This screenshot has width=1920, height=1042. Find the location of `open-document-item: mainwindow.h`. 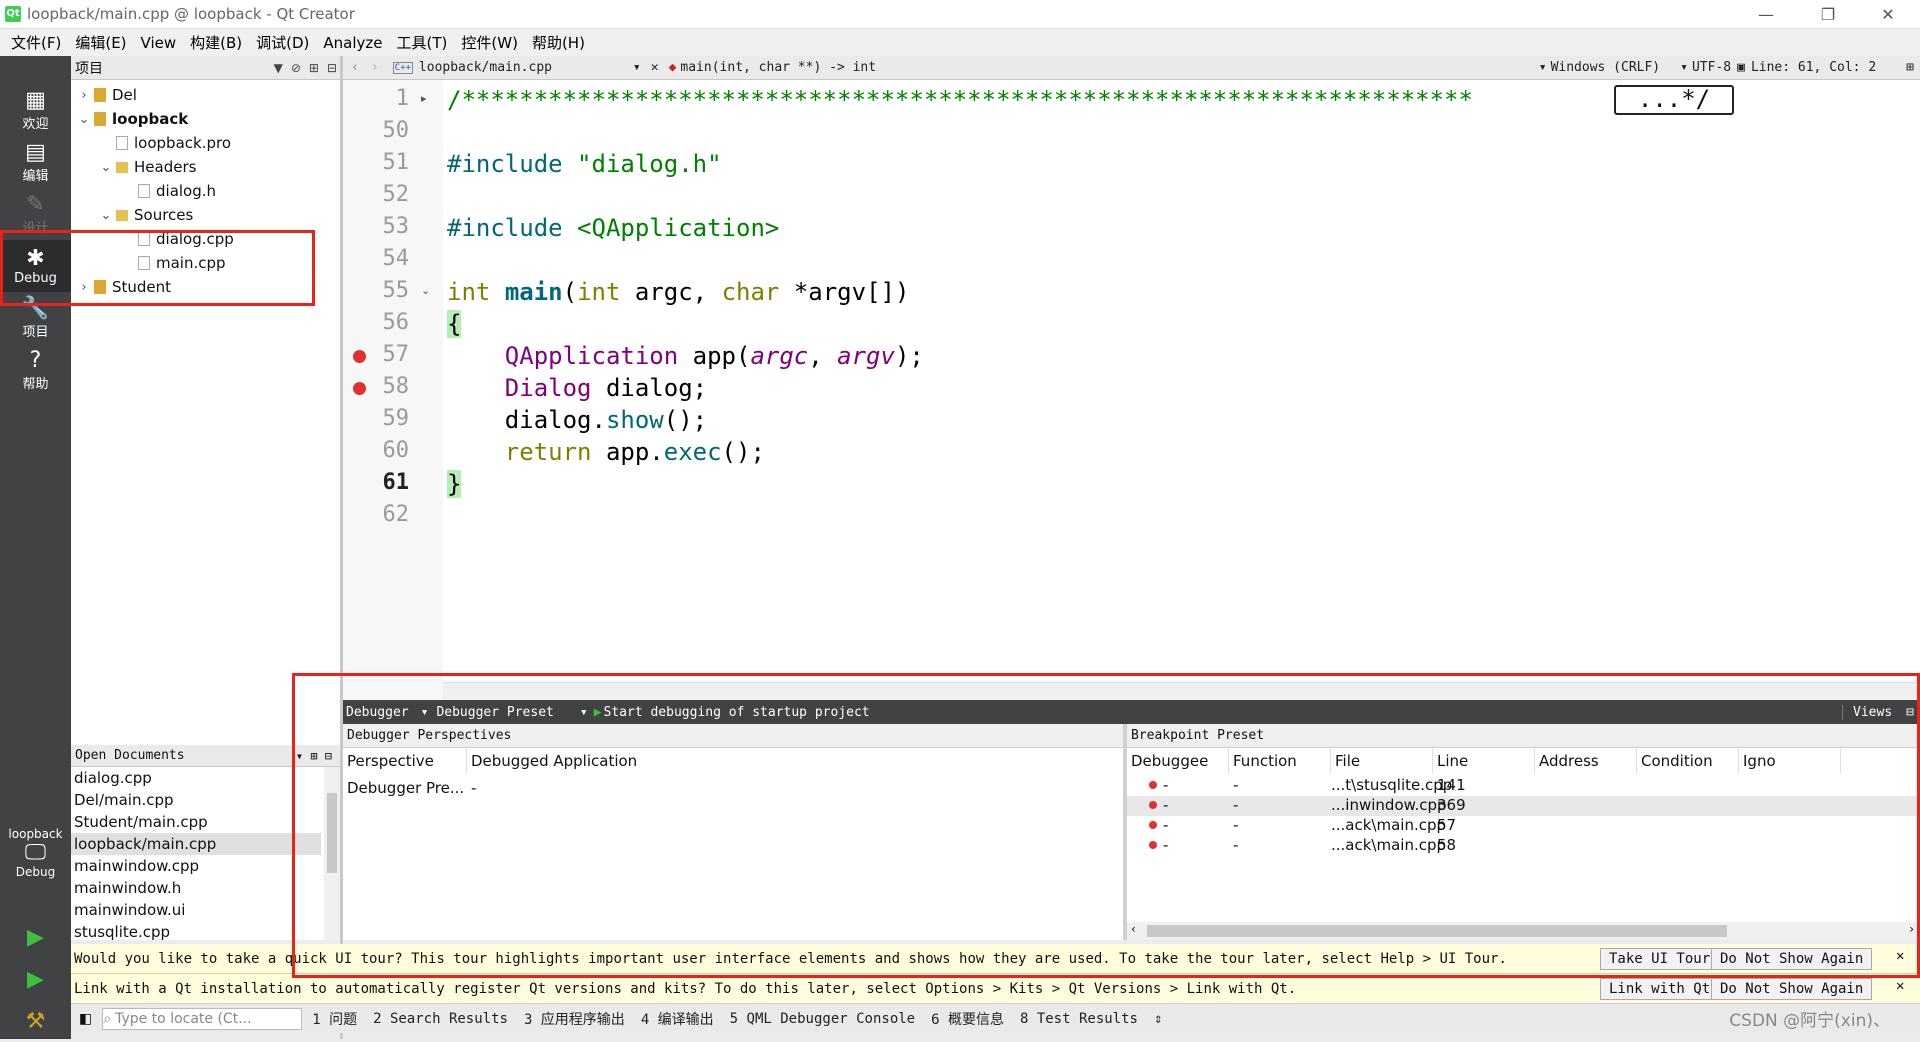

open-document-item: mainwindow.h is located at coordinates (127, 888).